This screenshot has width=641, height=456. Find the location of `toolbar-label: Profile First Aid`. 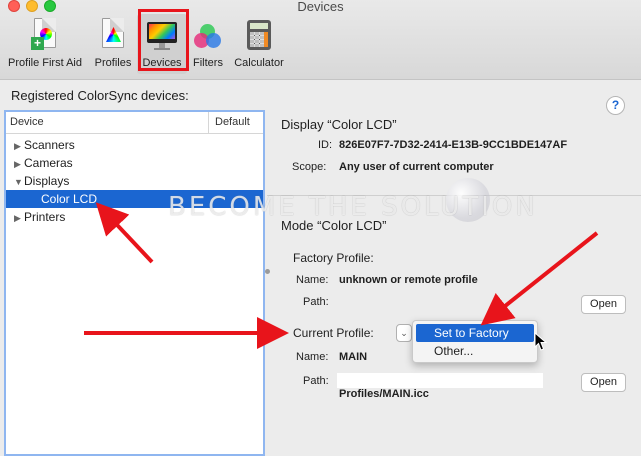

toolbar-label: Profile First Aid is located at coordinates (45, 63).